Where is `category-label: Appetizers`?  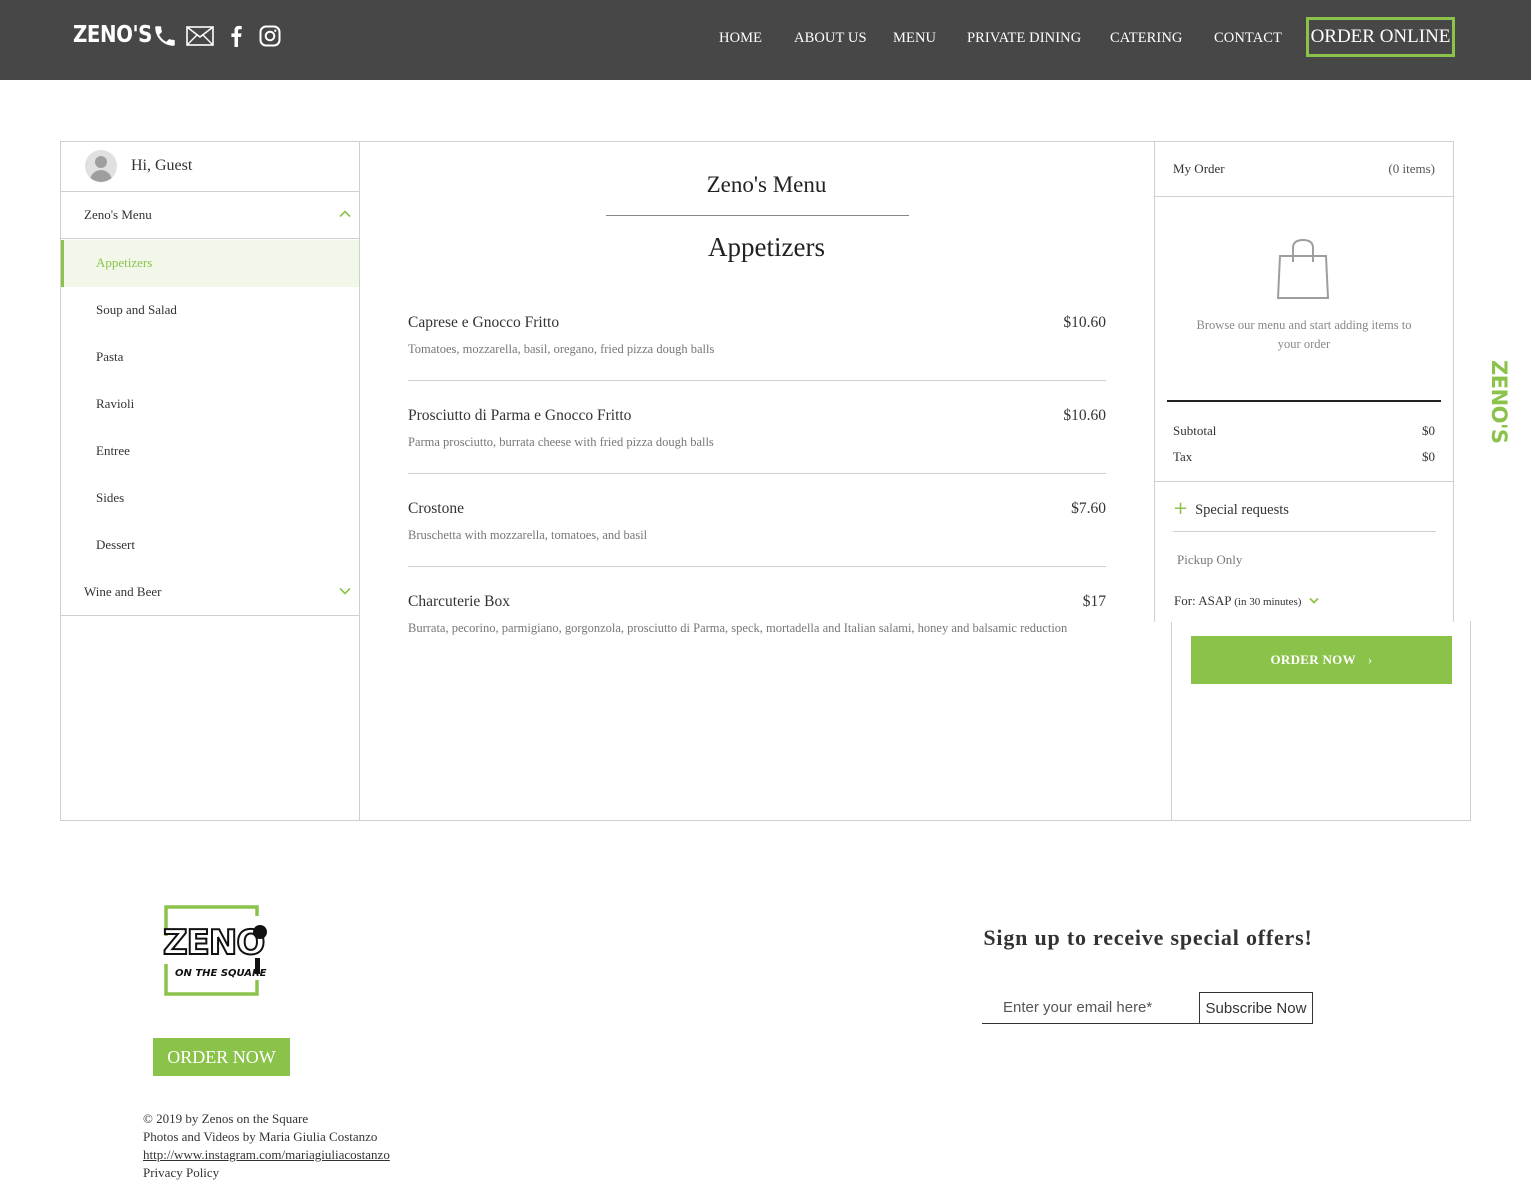 category-label: Appetizers is located at coordinates (124, 262).